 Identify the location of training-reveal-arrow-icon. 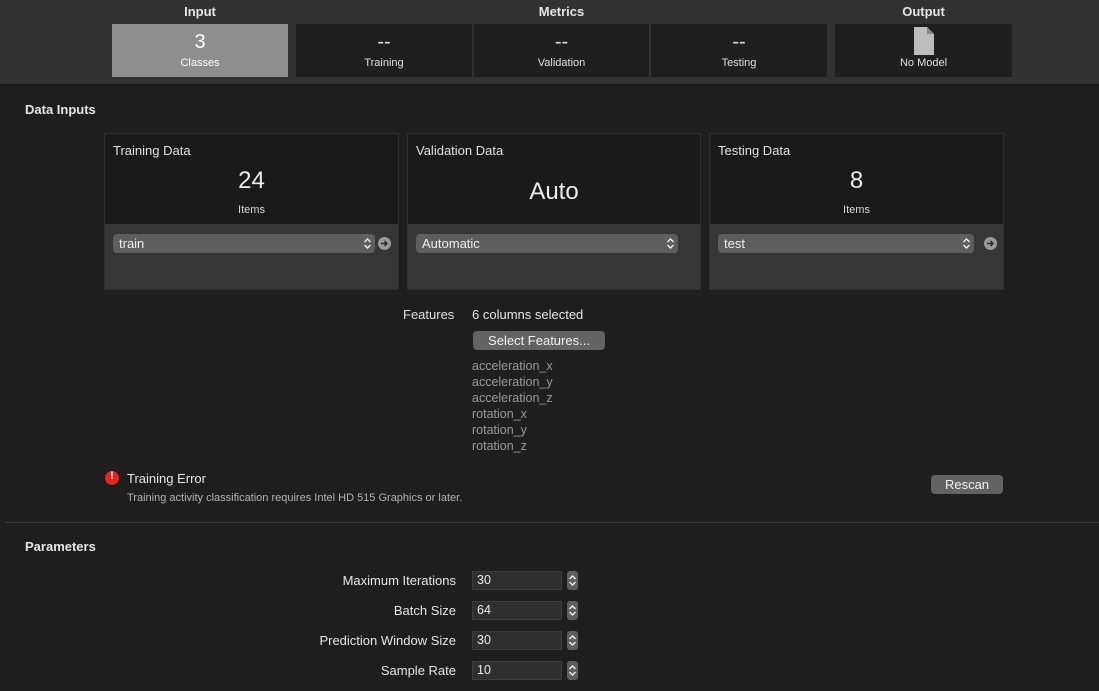
(384, 243).